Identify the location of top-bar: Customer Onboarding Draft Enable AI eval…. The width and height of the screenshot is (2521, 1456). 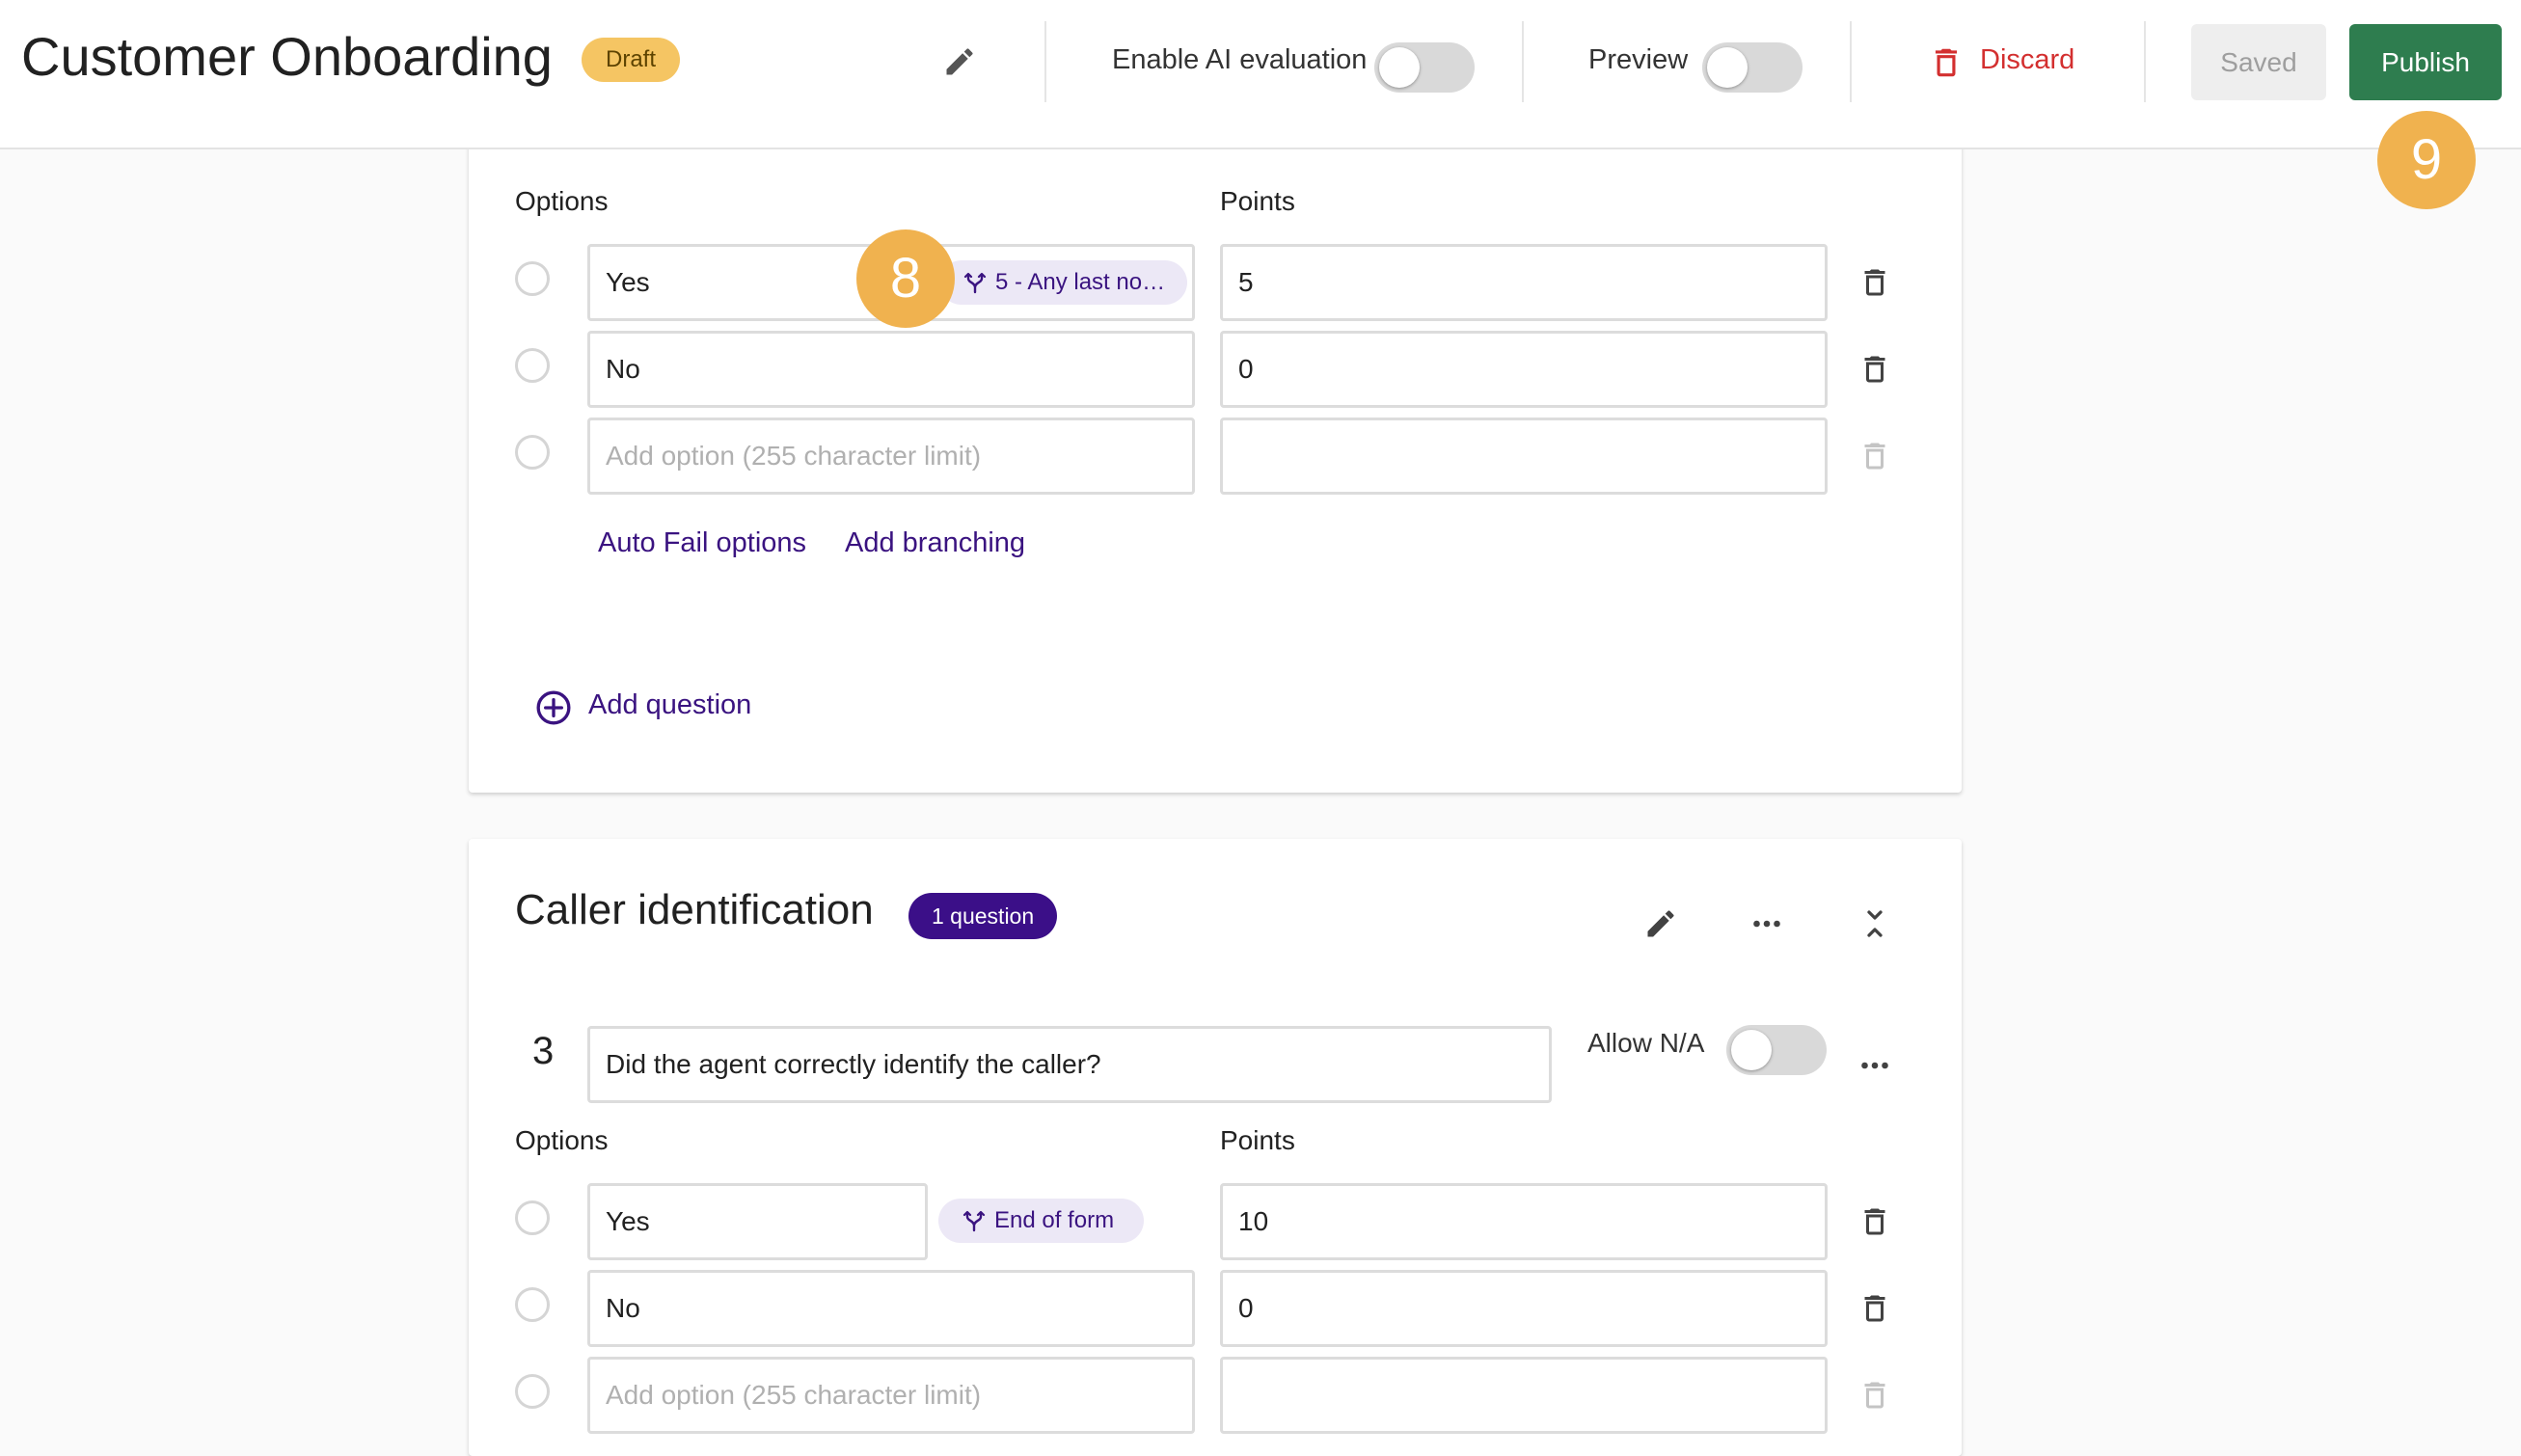
(1260, 74).